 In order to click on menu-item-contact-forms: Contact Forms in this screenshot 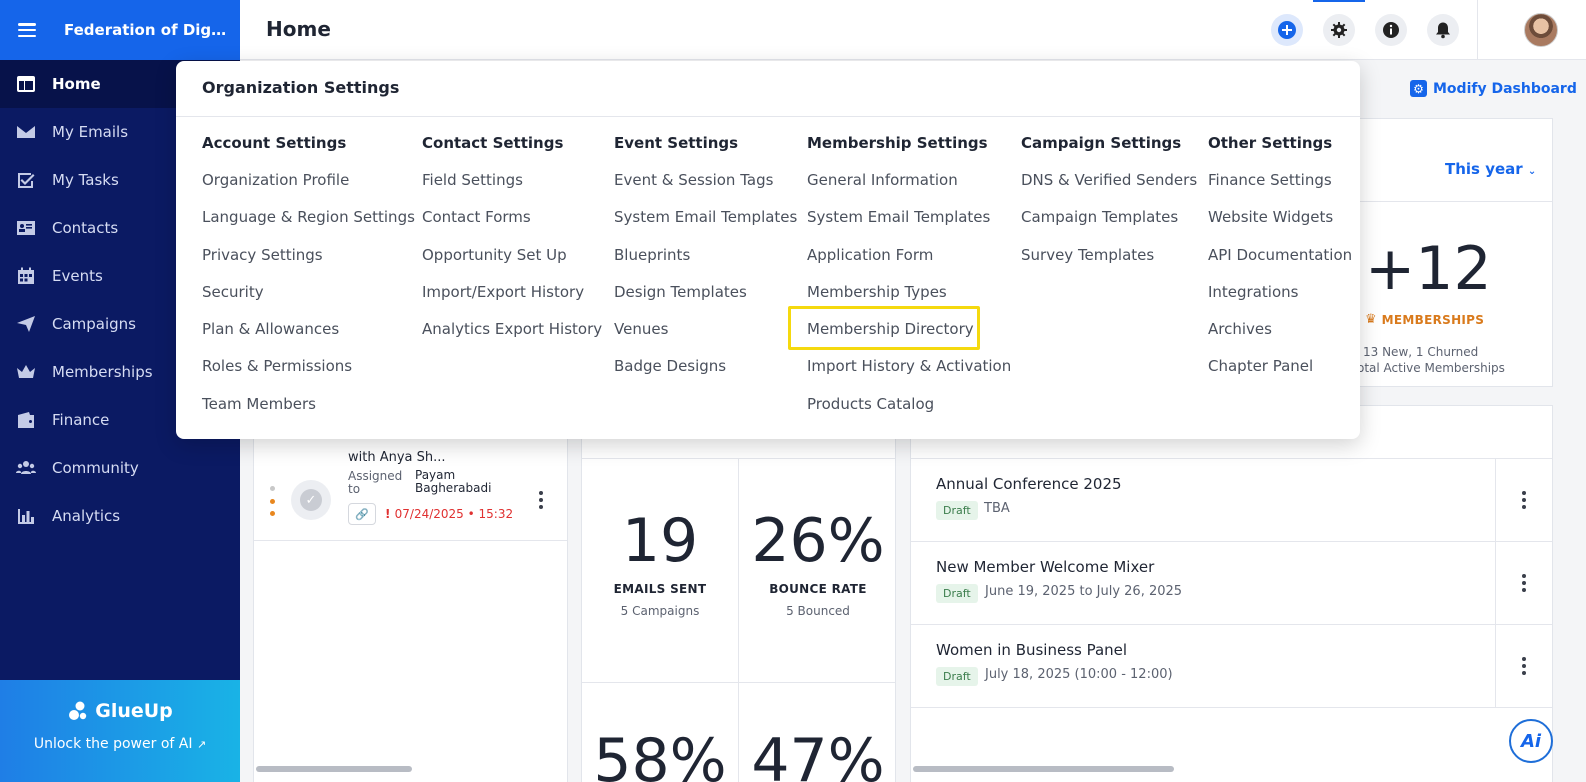, I will do `click(512, 225)`.